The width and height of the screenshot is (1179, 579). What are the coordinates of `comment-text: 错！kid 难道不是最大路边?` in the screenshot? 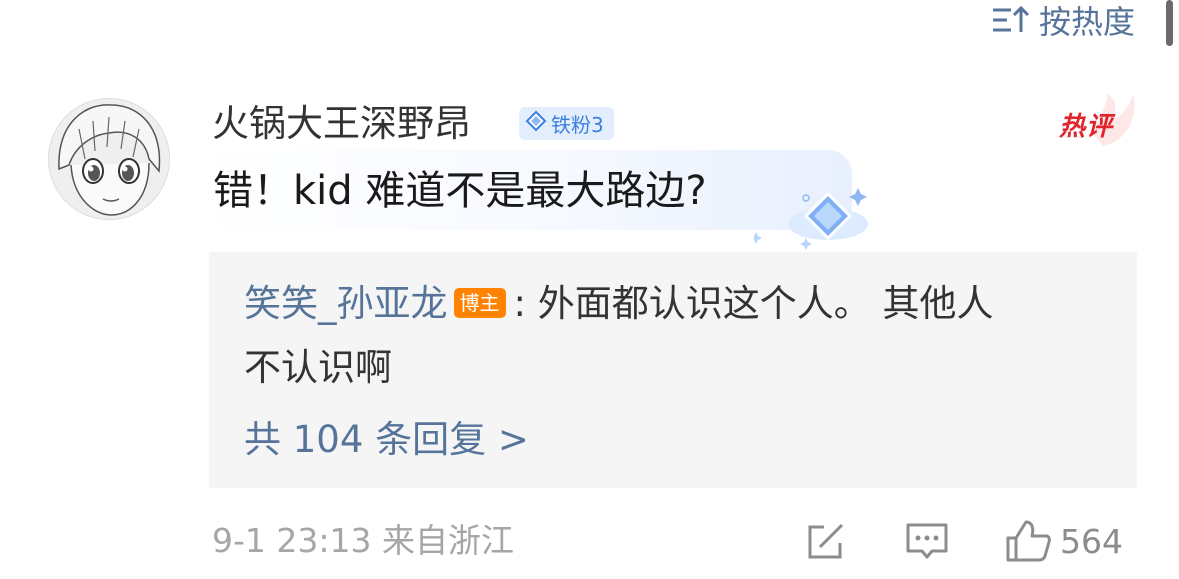 It's located at (460, 191).